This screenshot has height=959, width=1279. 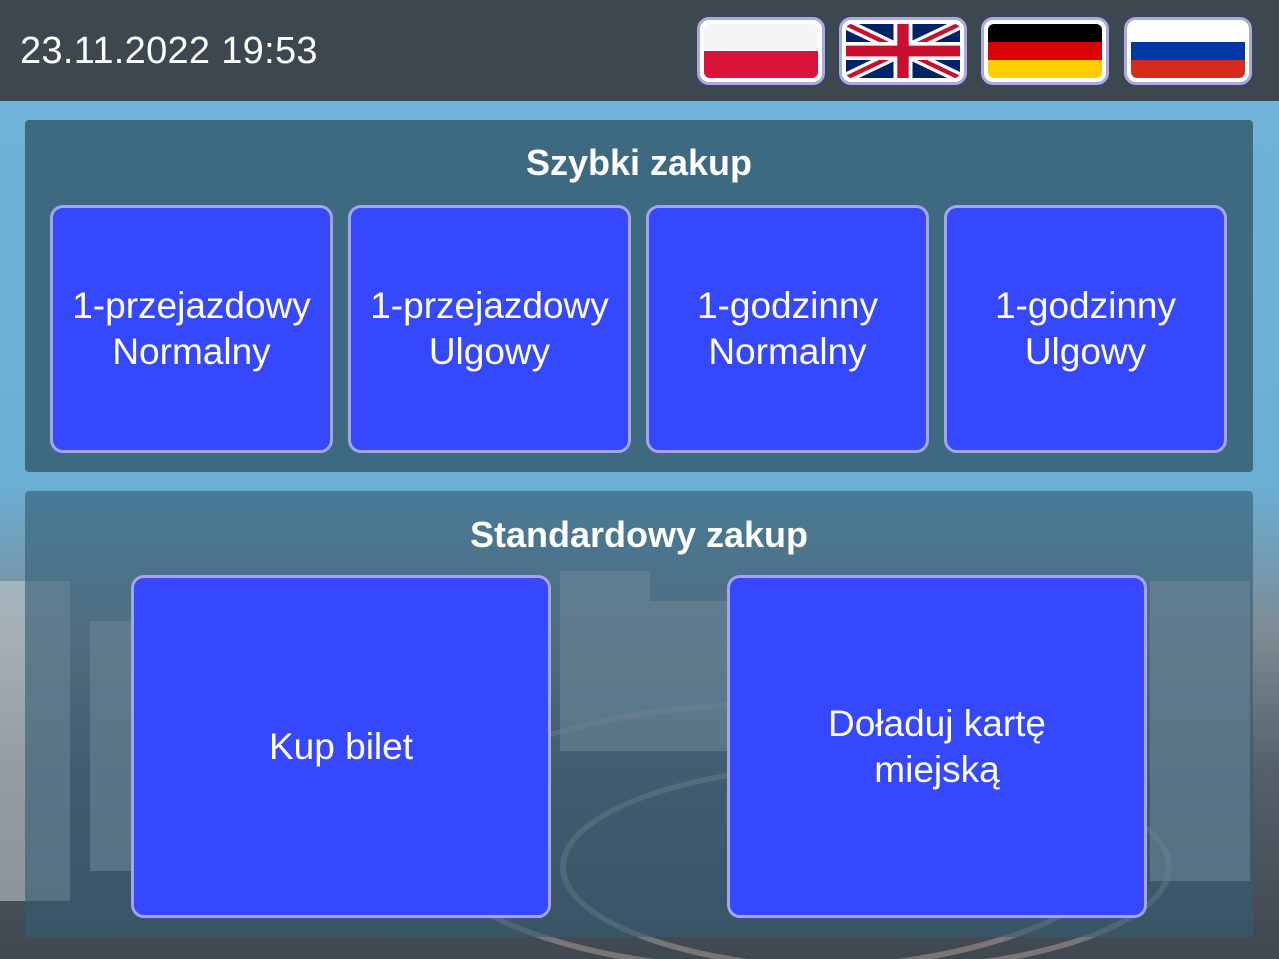 What do you see at coordinates (1085, 329) in the screenshot?
I see `one-hour-reduced-button: 1-godzinny Ulgowy` at bounding box center [1085, 329].